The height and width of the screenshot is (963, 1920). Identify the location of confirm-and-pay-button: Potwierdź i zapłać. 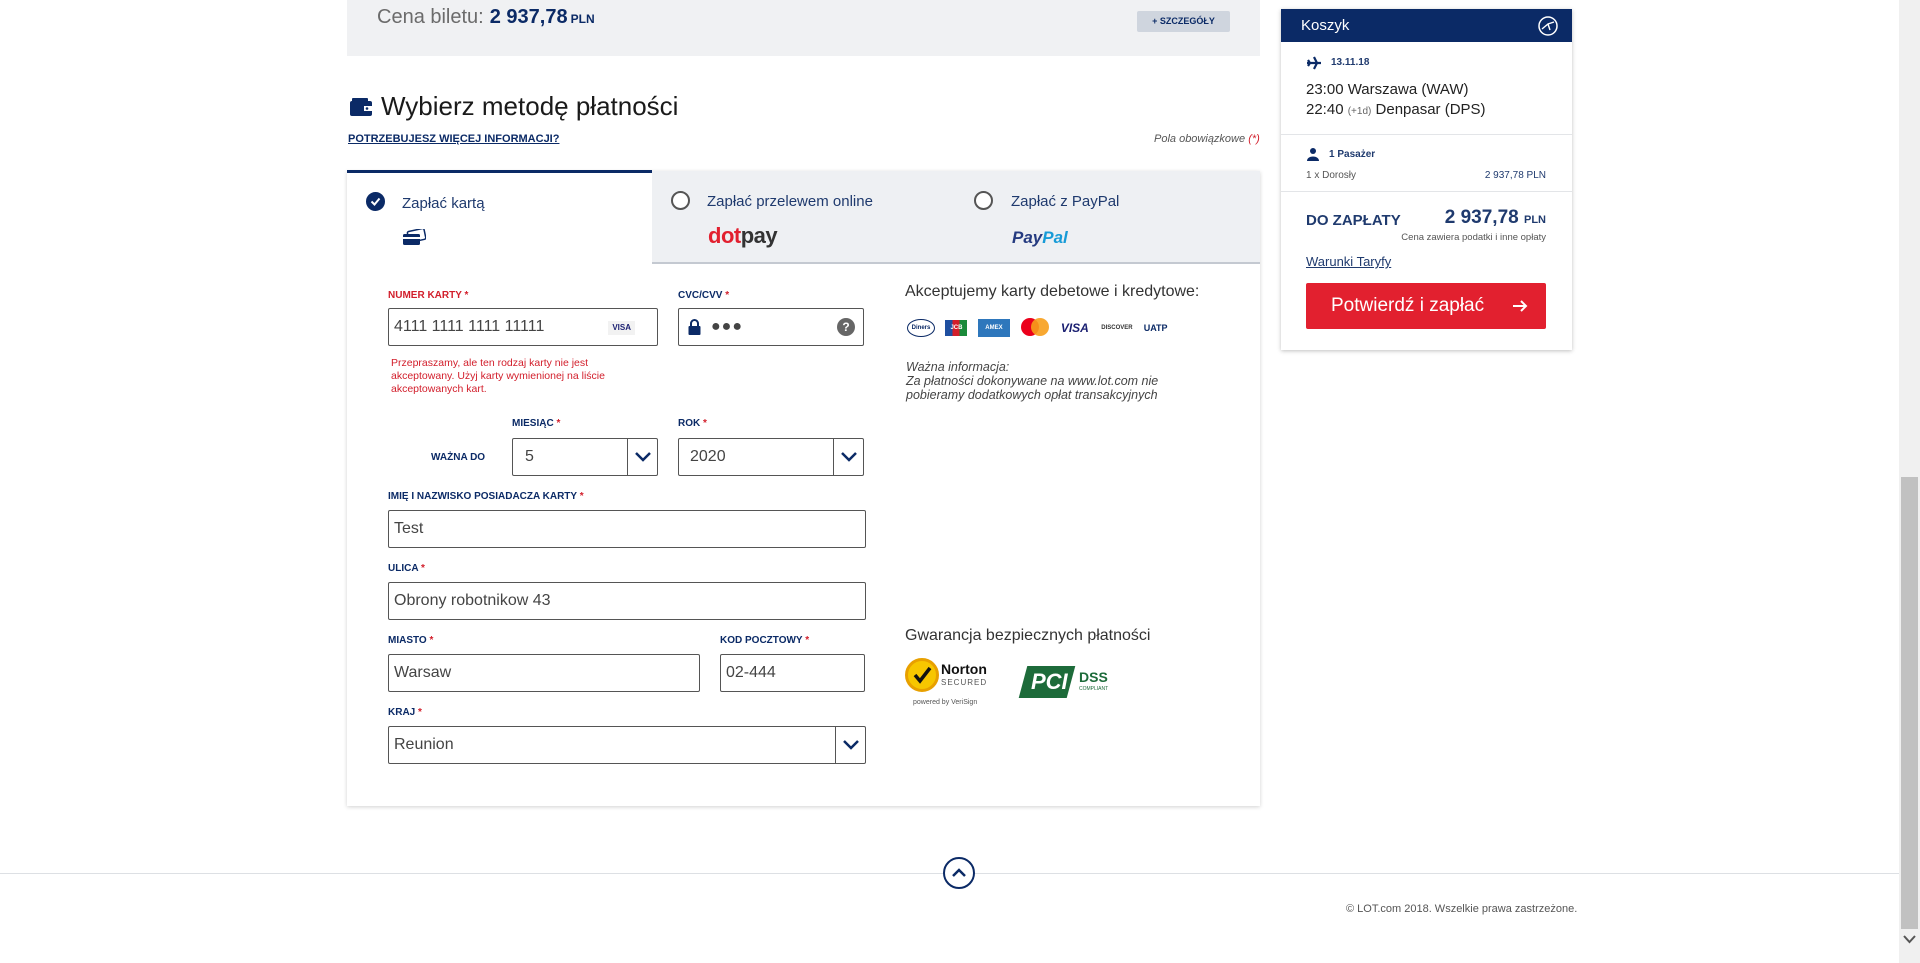
(1426, 306).